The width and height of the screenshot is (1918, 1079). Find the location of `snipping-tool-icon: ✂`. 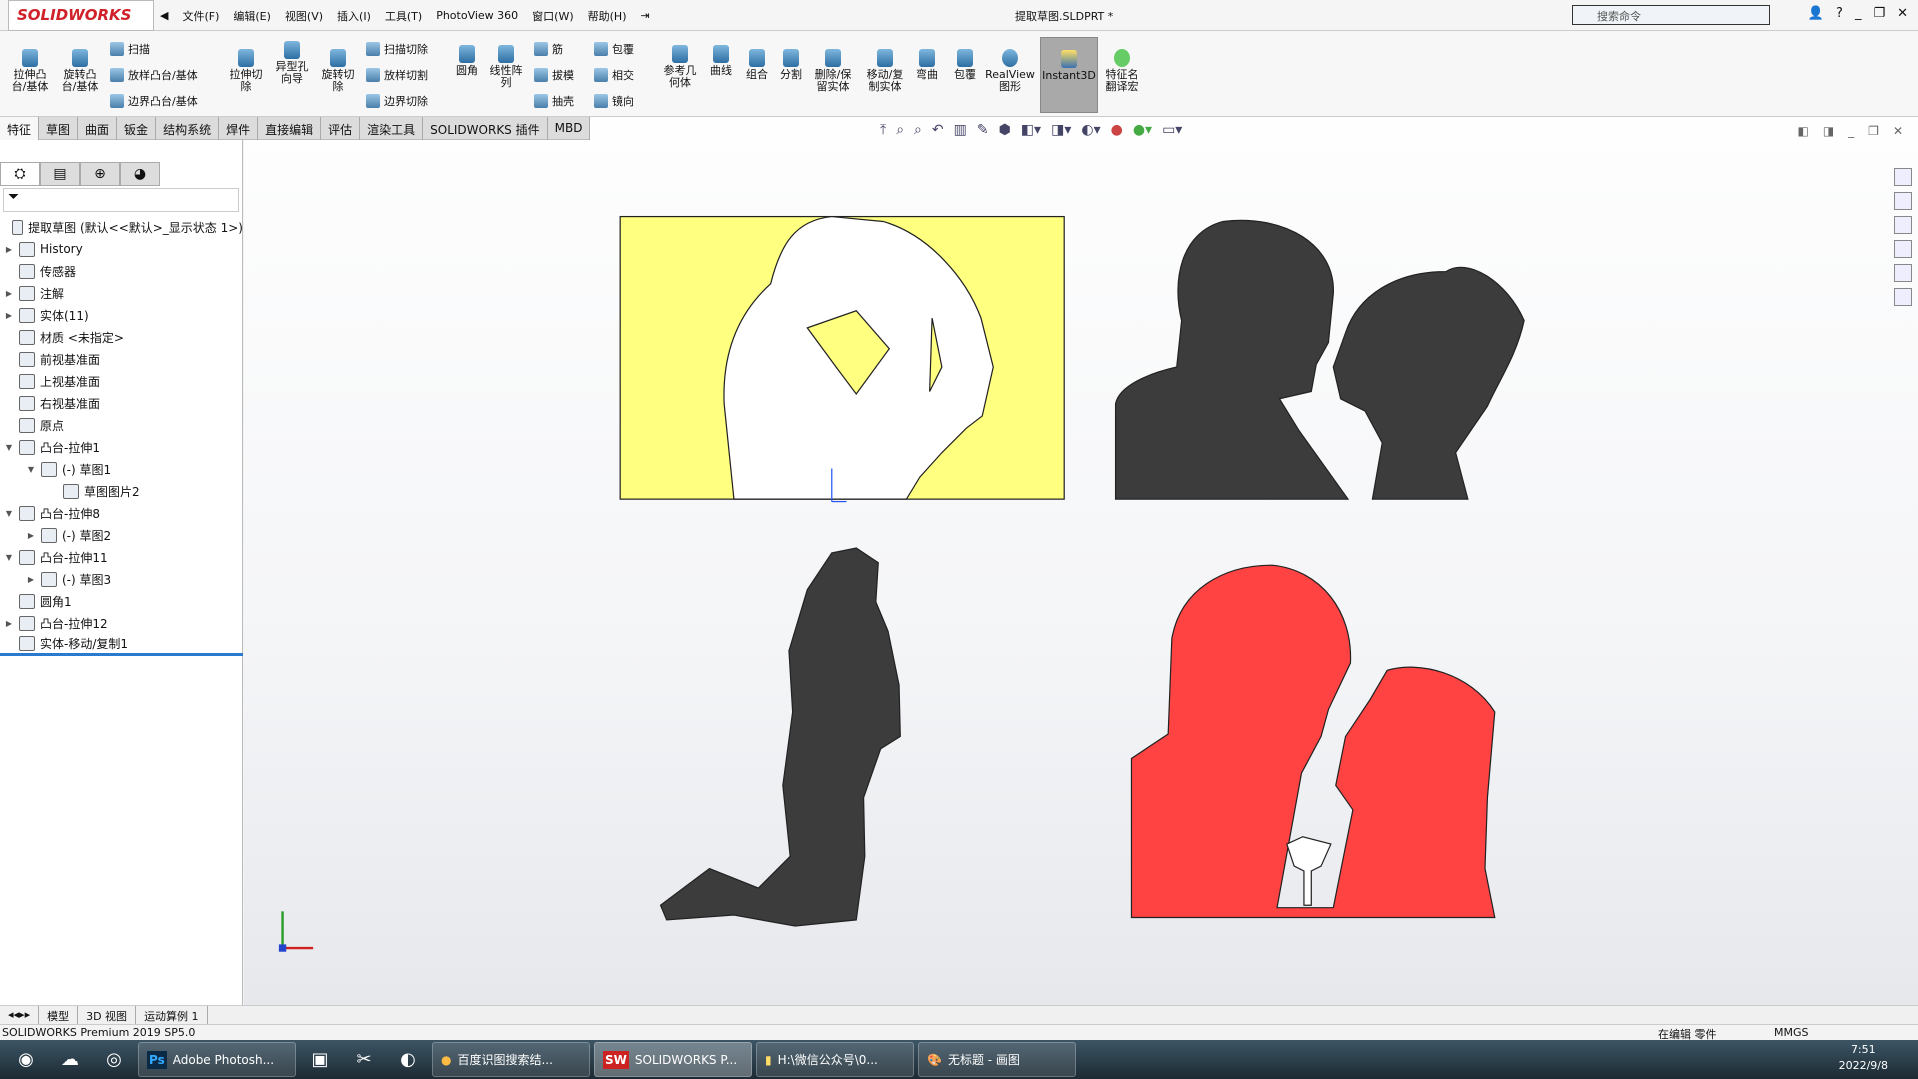

snipping-tool-icon: ✂ is located at coordinates (364, 1059).